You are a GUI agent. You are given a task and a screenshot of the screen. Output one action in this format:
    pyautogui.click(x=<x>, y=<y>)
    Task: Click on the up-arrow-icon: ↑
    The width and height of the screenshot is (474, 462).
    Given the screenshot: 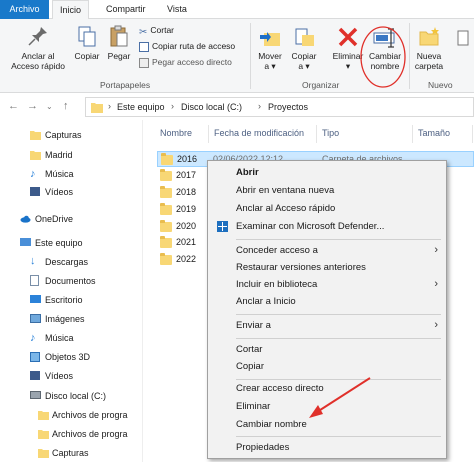 What is the action you would take?
    pyautogui.click(x=66, y=106)
    